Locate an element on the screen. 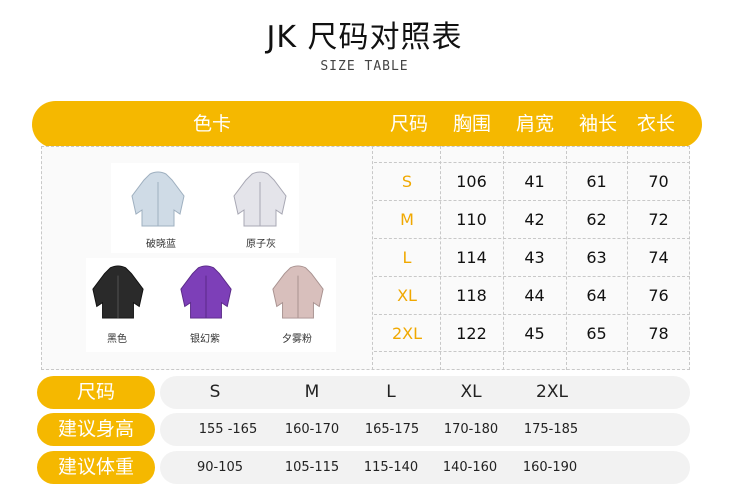 Image resolution: width=729 pixels, height=504 pixels. page-title: JK 尺码对照表 is located at coordinates (364, 37).